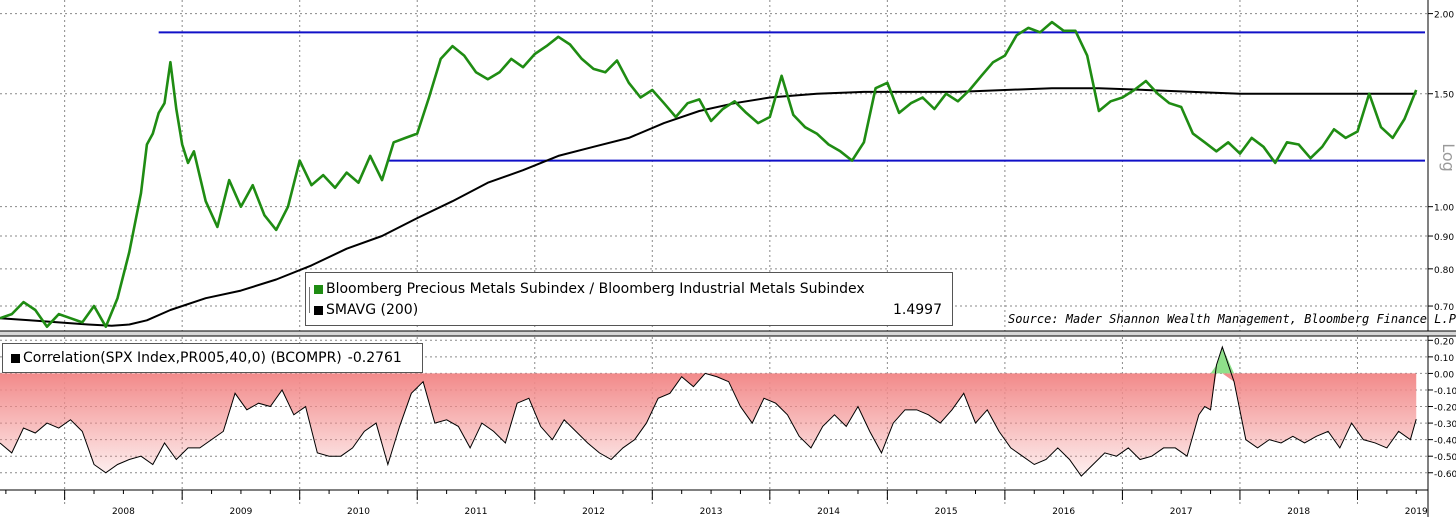 The height and width of the screenshot is (521, 1456). Describe the element at coordinates (1063, 512) in the screenshot. I see `x-tick-label: 2016` at that location.